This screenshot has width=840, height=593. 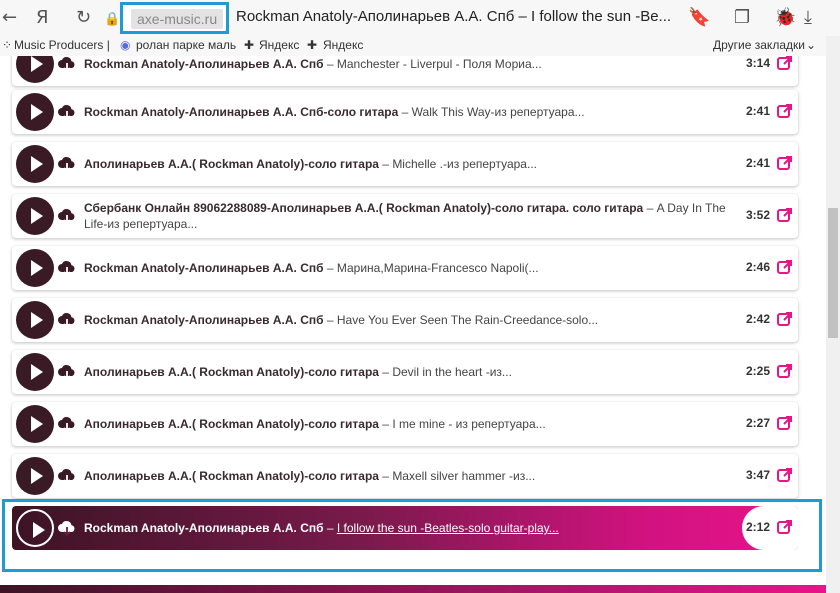 What do you see at coordinates (177, 19) in the screenshot?
I see `url-text: axe-music.ru` at bounding box center [177, 19].